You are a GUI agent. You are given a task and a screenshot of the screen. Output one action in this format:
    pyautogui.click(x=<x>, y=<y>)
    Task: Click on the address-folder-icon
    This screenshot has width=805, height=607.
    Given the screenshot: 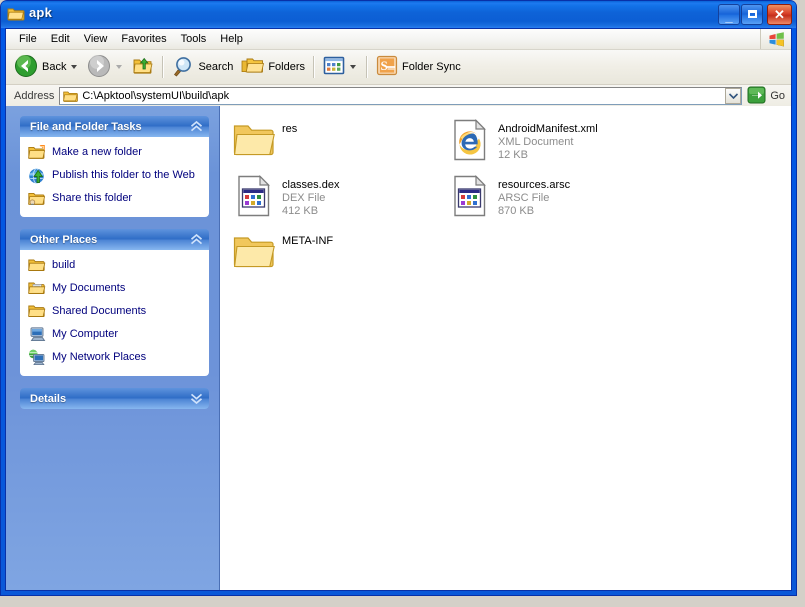 What is the action you would take?
    pyautogui.click(x=71, y=96)
    